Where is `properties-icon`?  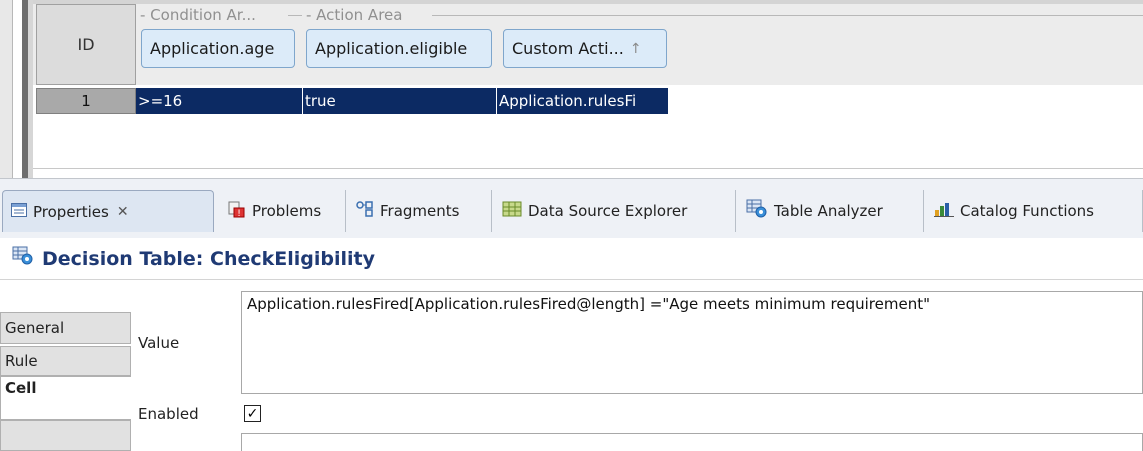
properties-icon is located at coordinates (19, 211).